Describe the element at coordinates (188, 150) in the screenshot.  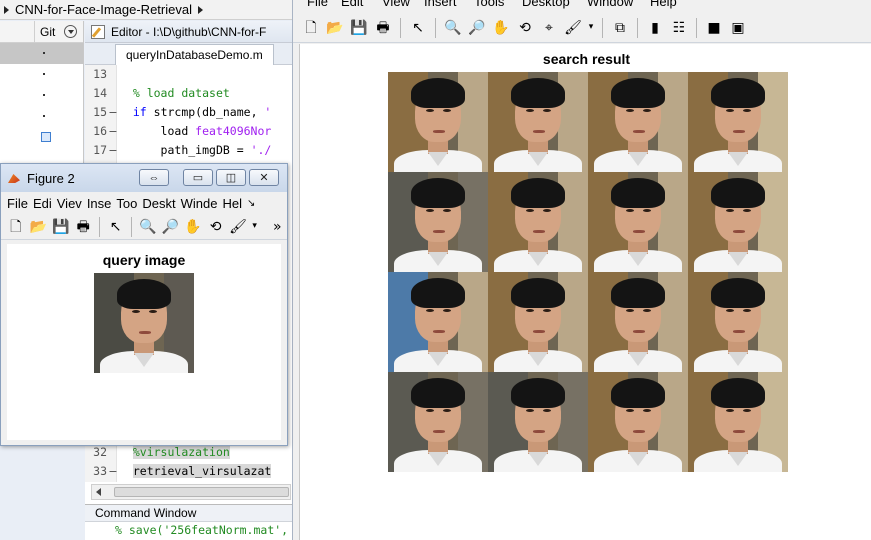
I see `code-line: 17– path_imgDB = './` at that location.